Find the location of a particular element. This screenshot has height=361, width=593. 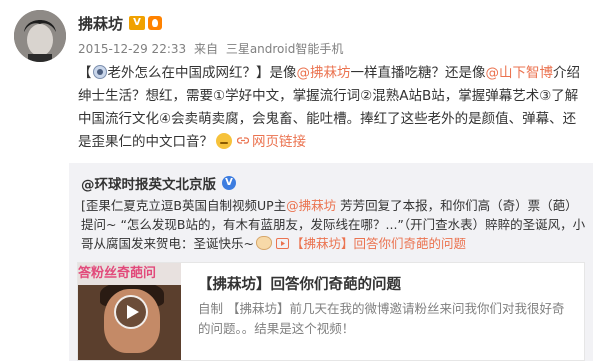

vip-badge-icon: V is located at coordinates (137, 23).